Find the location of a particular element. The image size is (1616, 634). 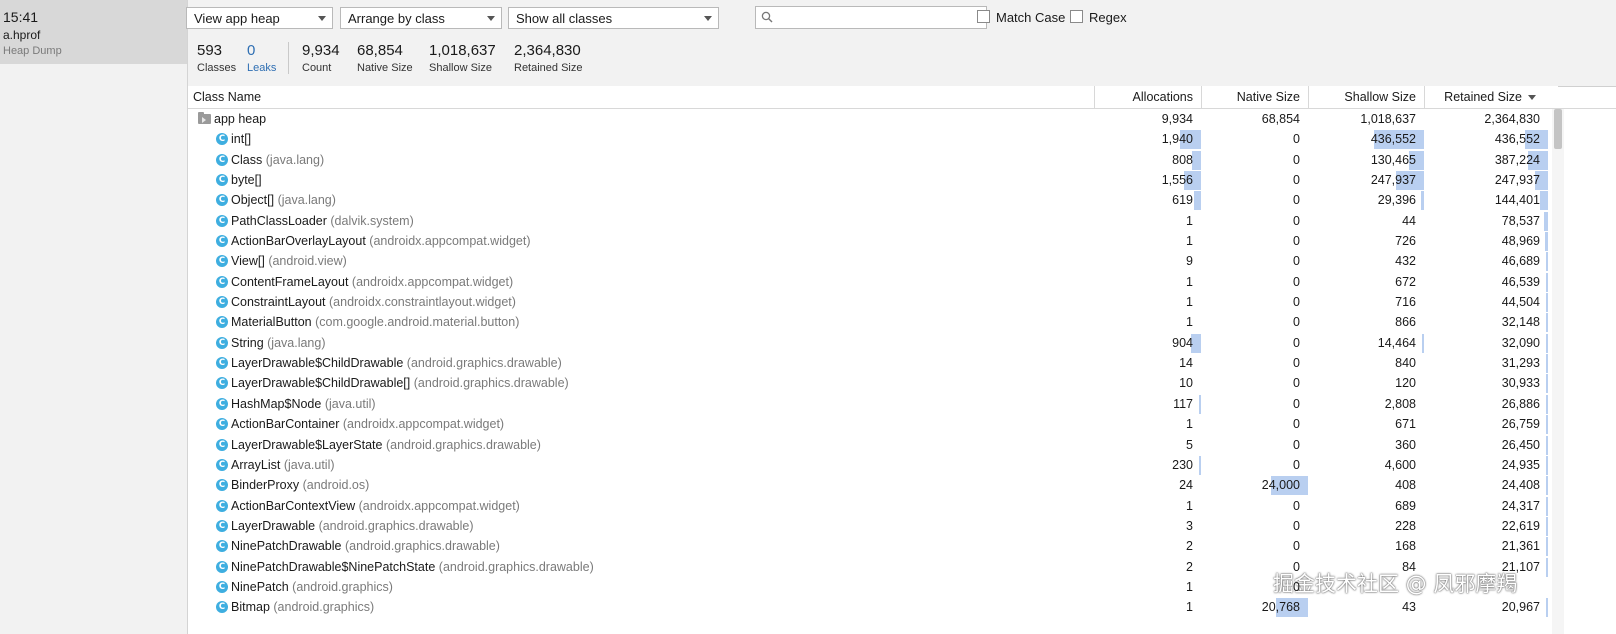

retained-size-cell: 26,450 is located at coordinates (1486, 445).